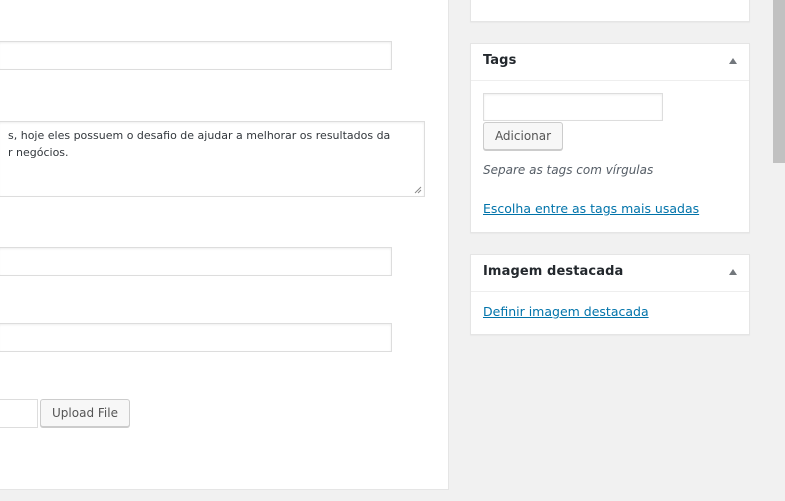 The image size is (785, 501). Describe the element at coordinates (779, 250) in the screenshot. I see `scrollbar` at that location.